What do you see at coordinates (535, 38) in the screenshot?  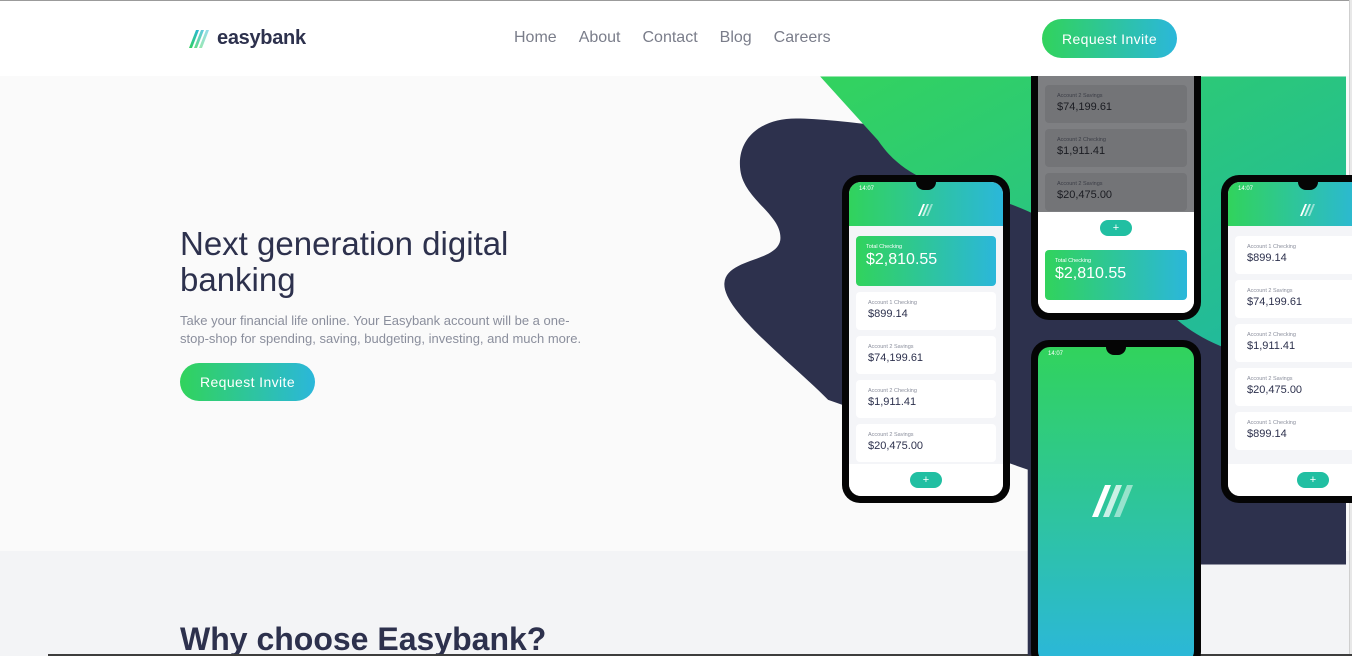 I see `nav-link-home: Home` at bounding box center [535, 38].